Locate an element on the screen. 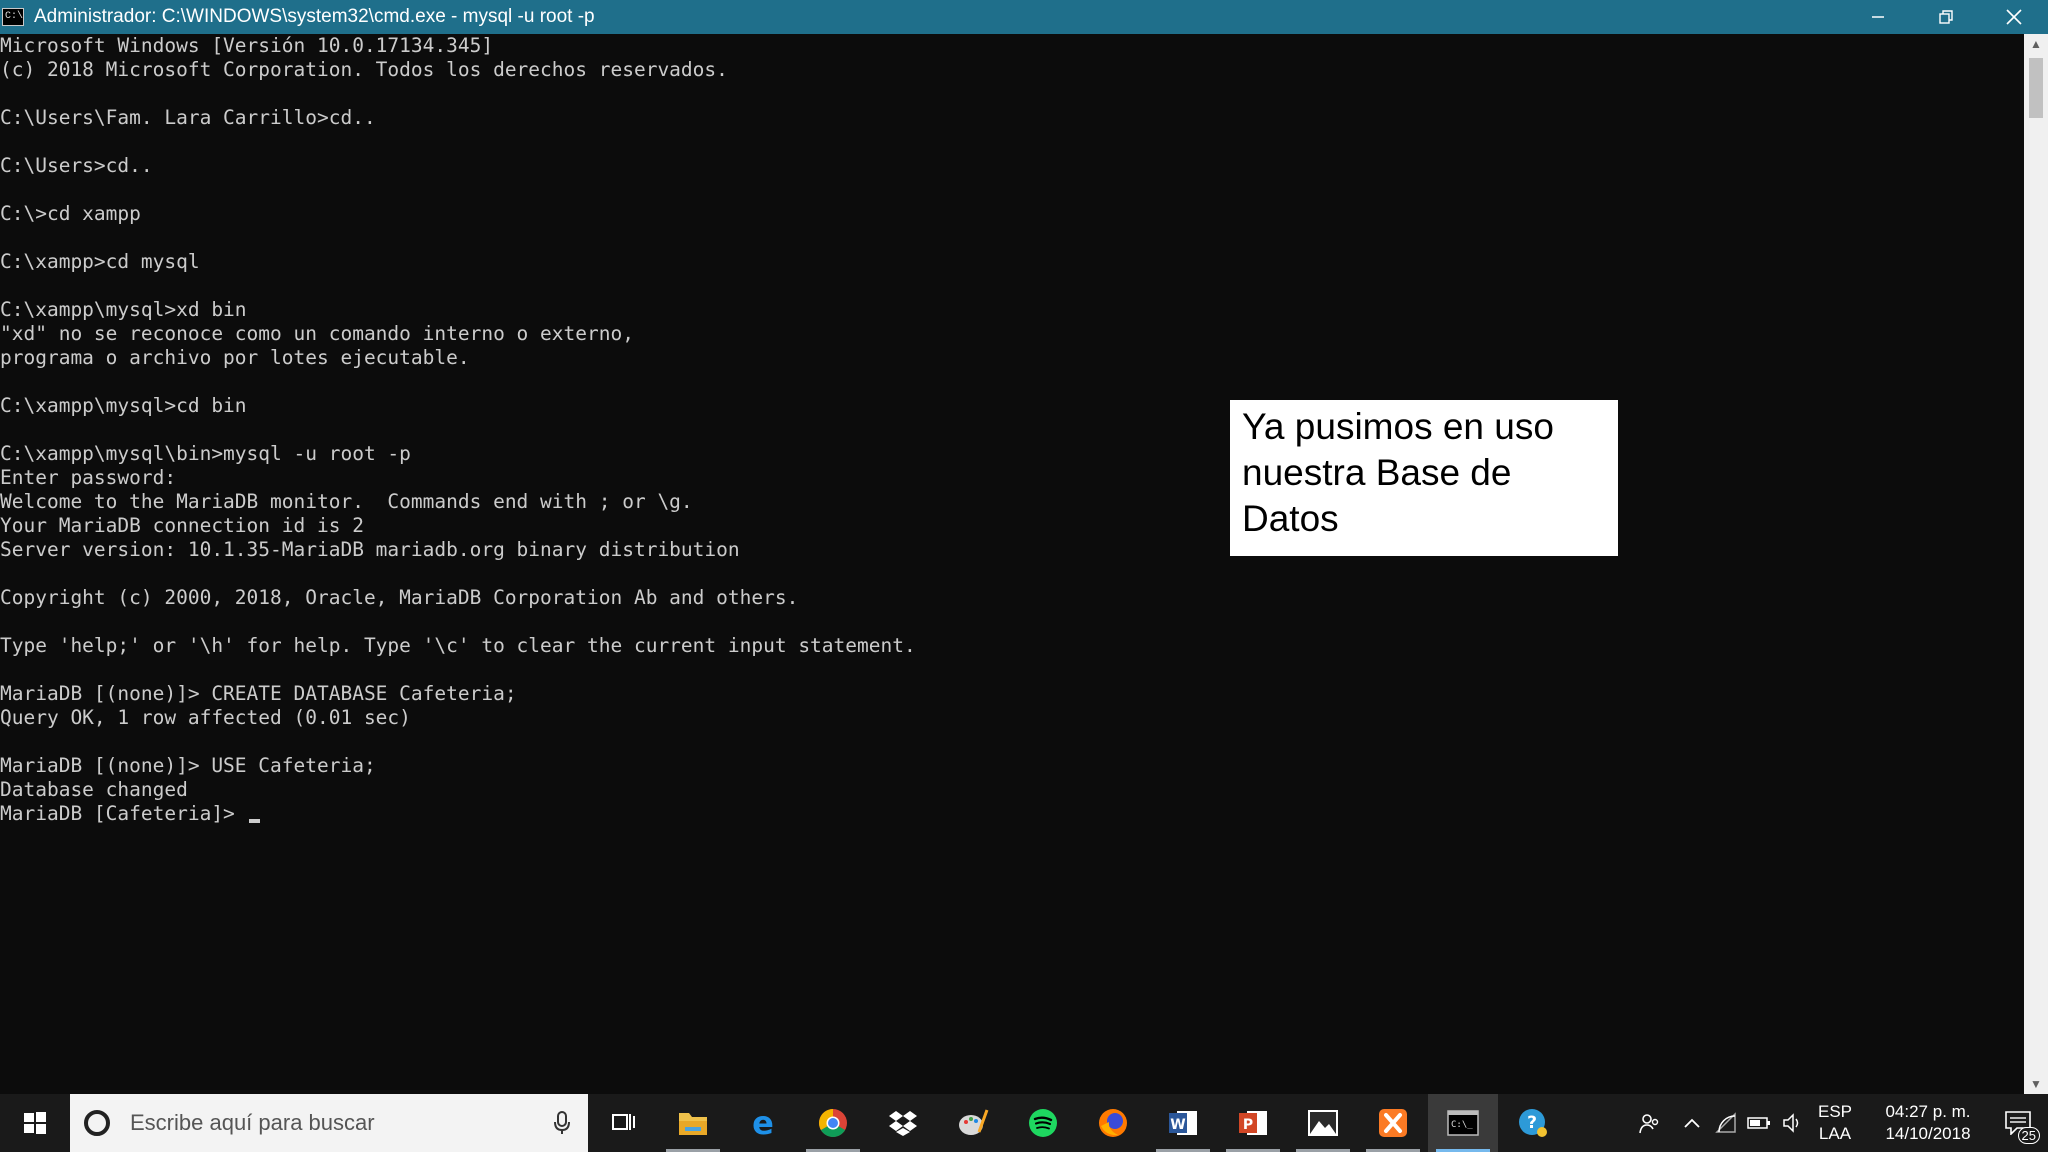 The width and height of the screenshot is (2048, 1152). taskbar-app-photos is located at coordinates (1323, 1123).